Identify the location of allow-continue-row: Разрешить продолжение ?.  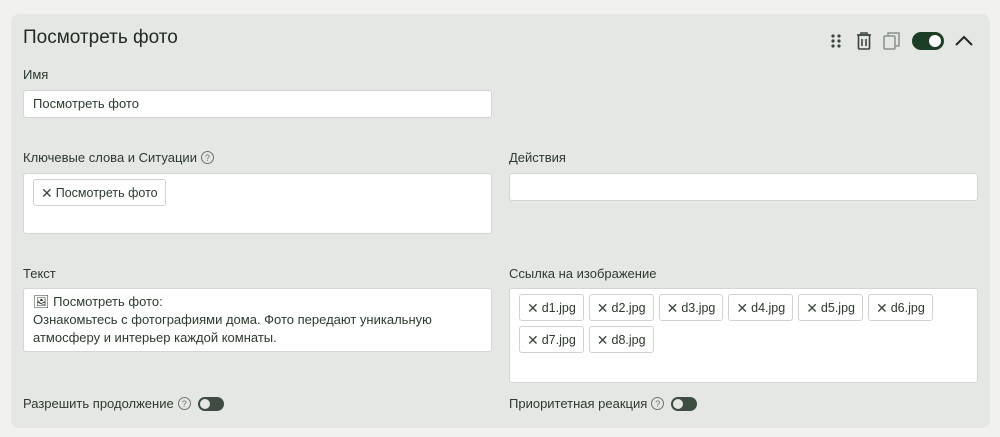
(123, 403).